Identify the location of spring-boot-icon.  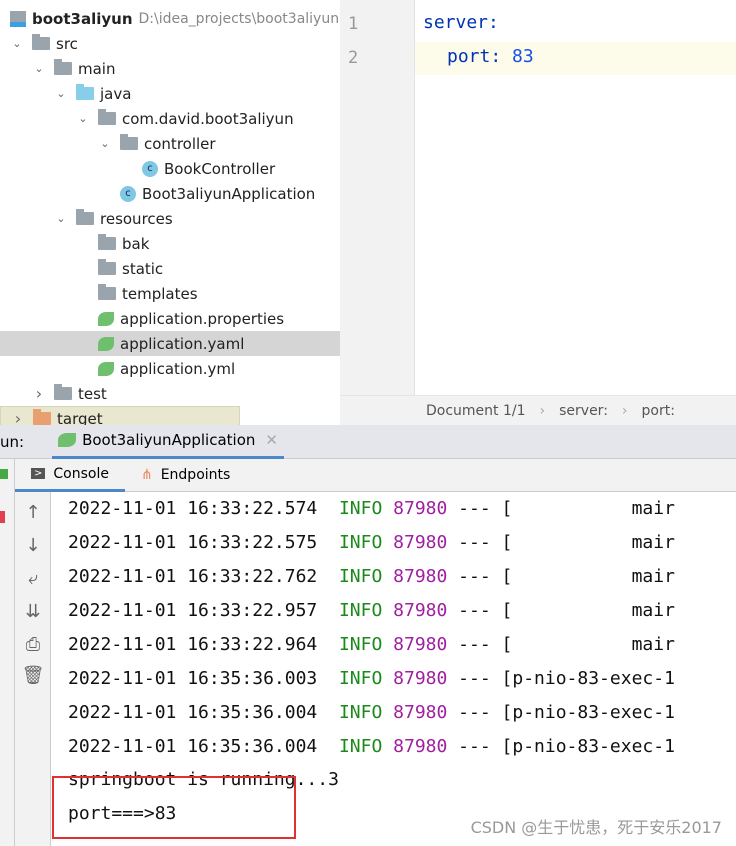
(67, 440).